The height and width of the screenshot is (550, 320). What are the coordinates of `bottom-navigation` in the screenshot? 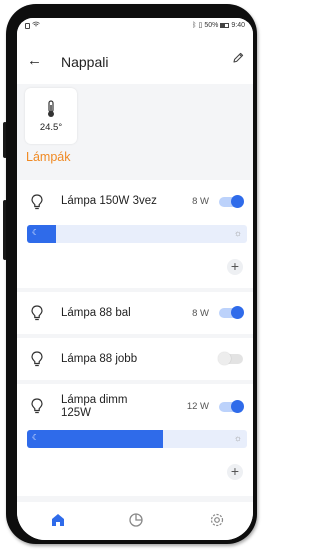 It's located at (135, 521).